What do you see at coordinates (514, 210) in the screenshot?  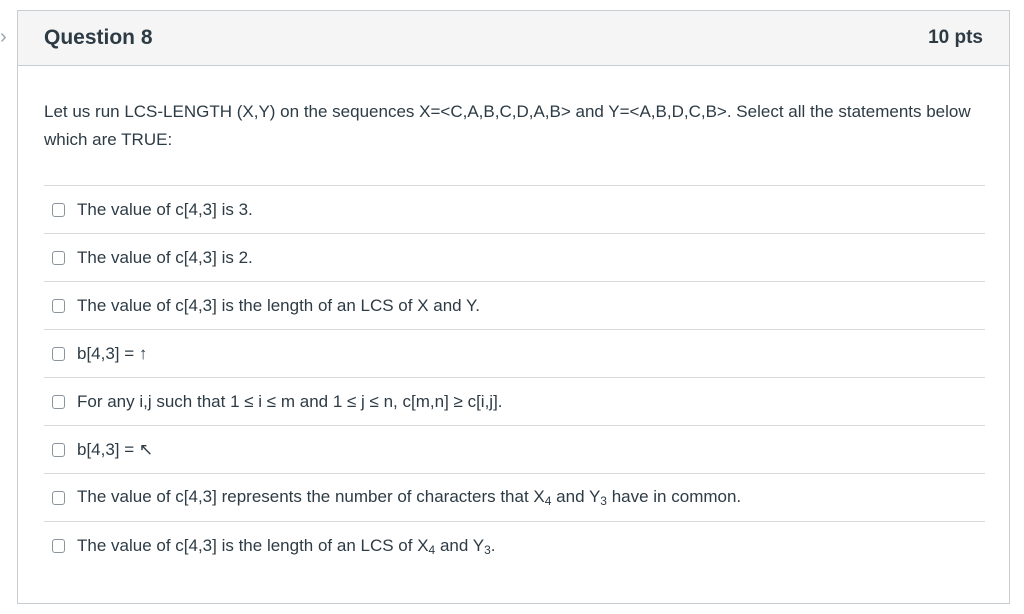 I see `answer-option-1: The value of c[4,3] is 3.` at bounding box center [514, 210].